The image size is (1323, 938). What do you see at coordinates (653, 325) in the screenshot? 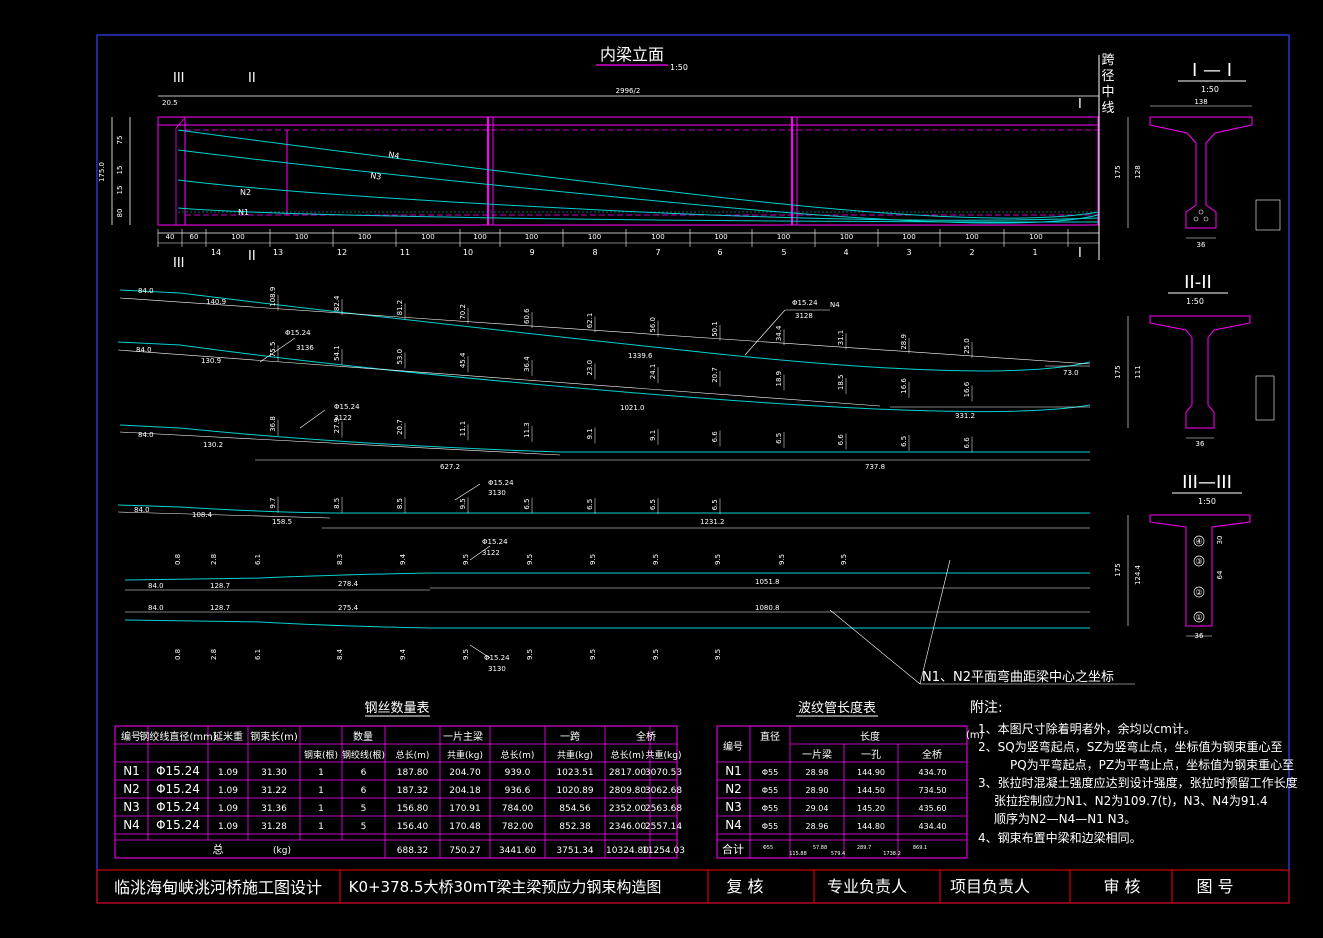
I see `coord-value: 56.0` at bounding box center [653, 325].